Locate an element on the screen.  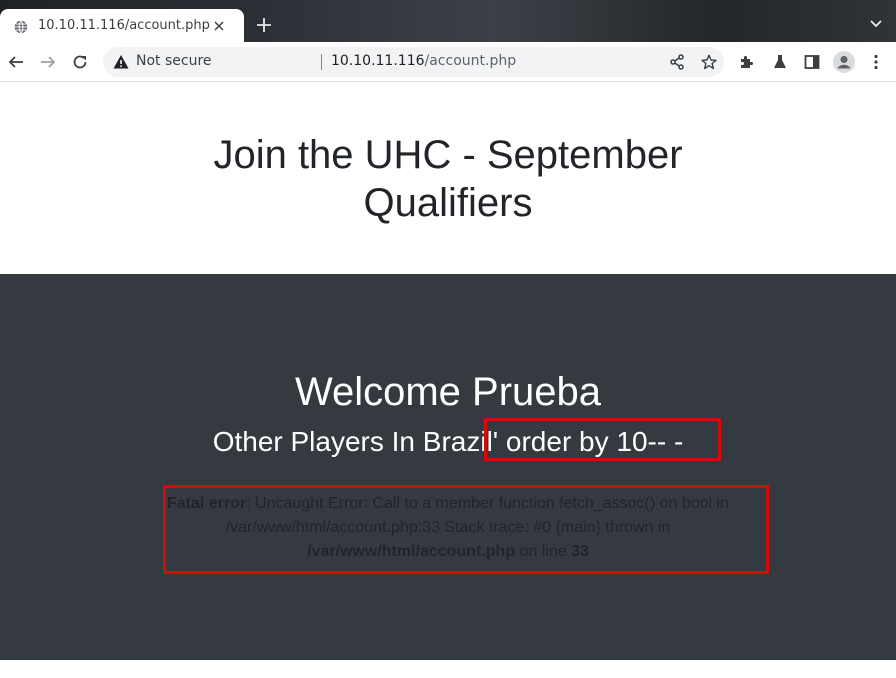
profile-icon is located at coordinates (844, 62).